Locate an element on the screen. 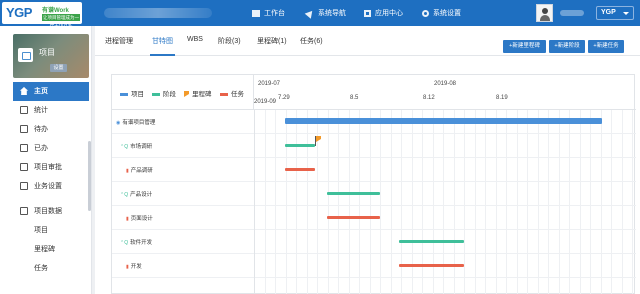  user-menu-dropdown: YGP is located at coordinates (615, 13).